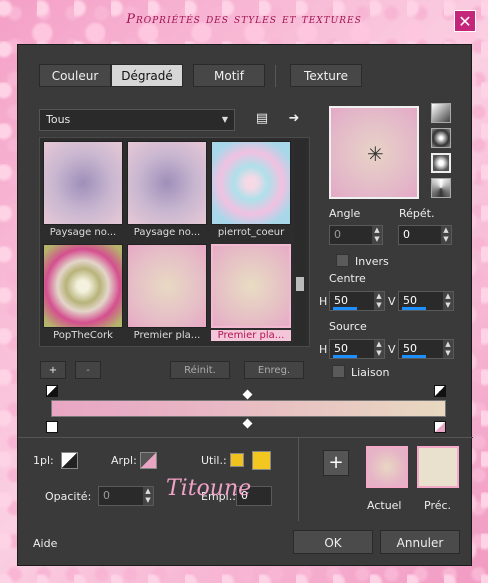 This screenshot has width=488, height=583. Describe the element at coordinates (370, 372) in the screenshot. I see `link-label: Liaison` at that location.